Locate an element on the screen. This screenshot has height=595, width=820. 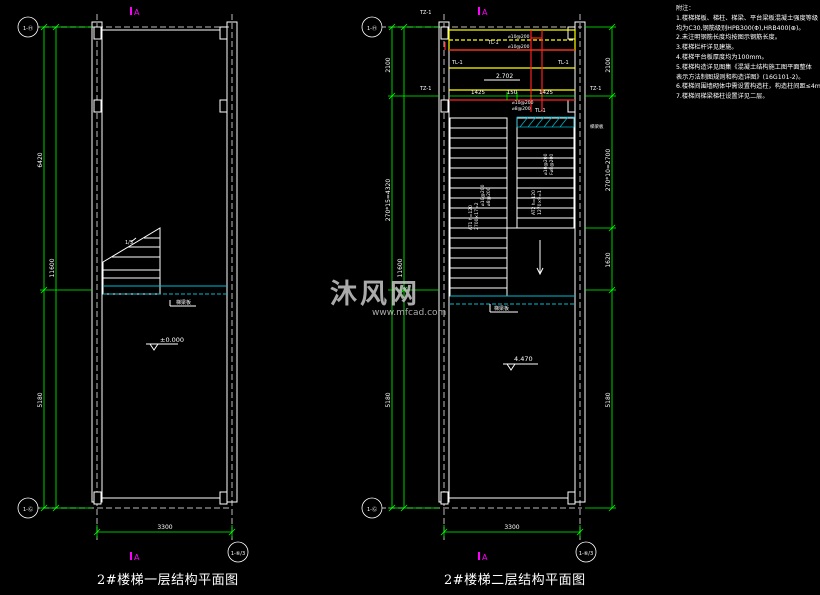
rebar-c: ⌀10@200 is located at coordinates (523, 103).